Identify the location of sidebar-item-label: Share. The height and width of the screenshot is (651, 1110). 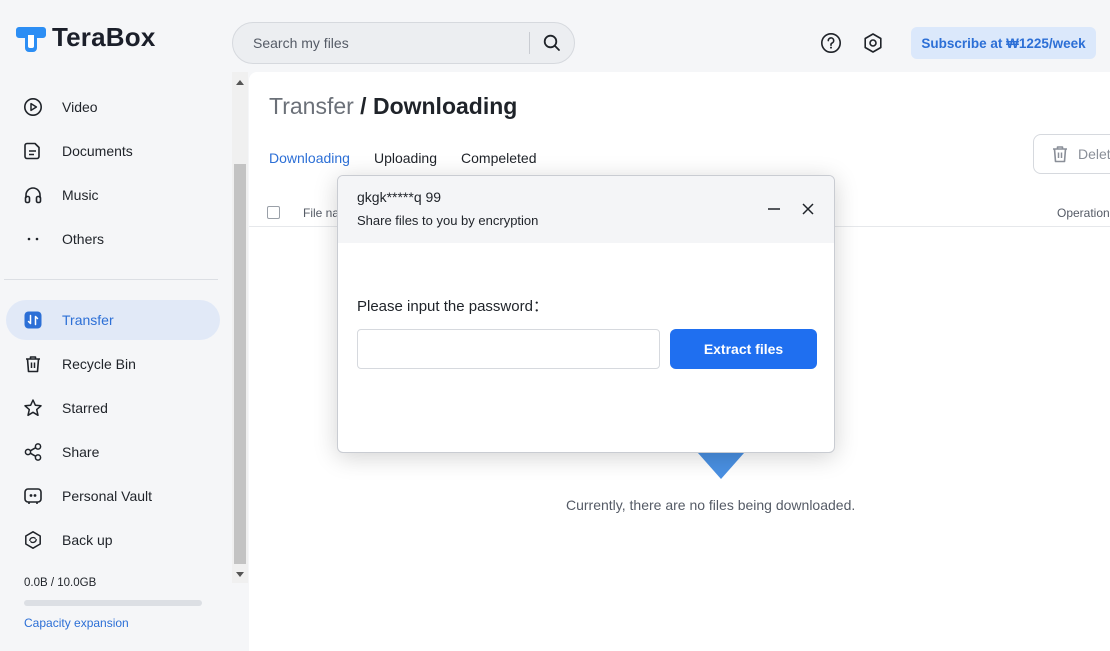
(81, 452).